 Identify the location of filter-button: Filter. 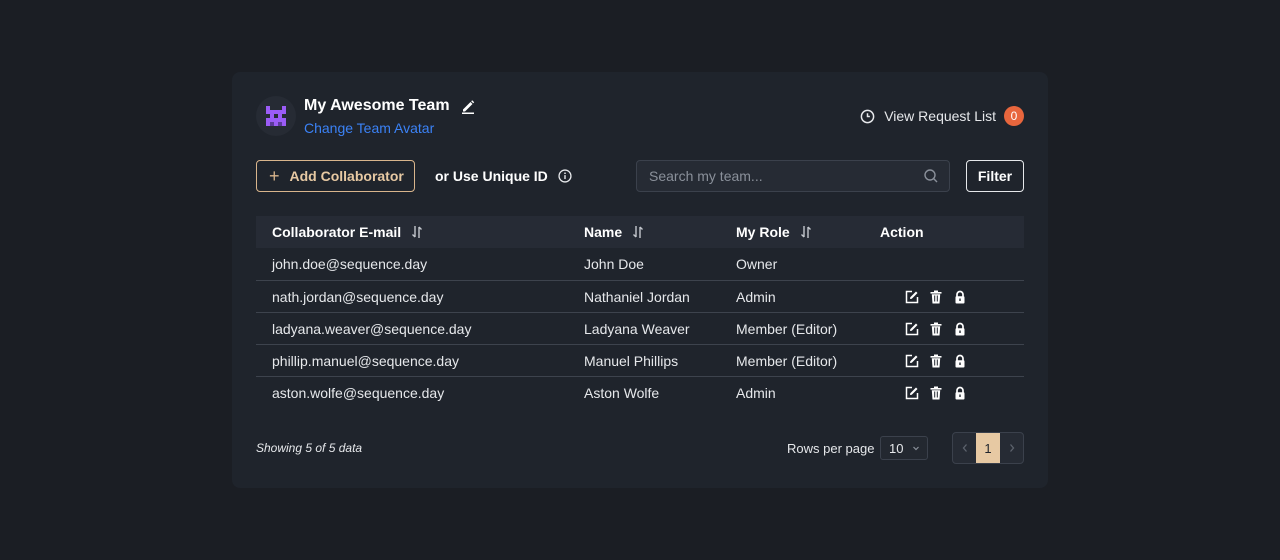
(995, 176).